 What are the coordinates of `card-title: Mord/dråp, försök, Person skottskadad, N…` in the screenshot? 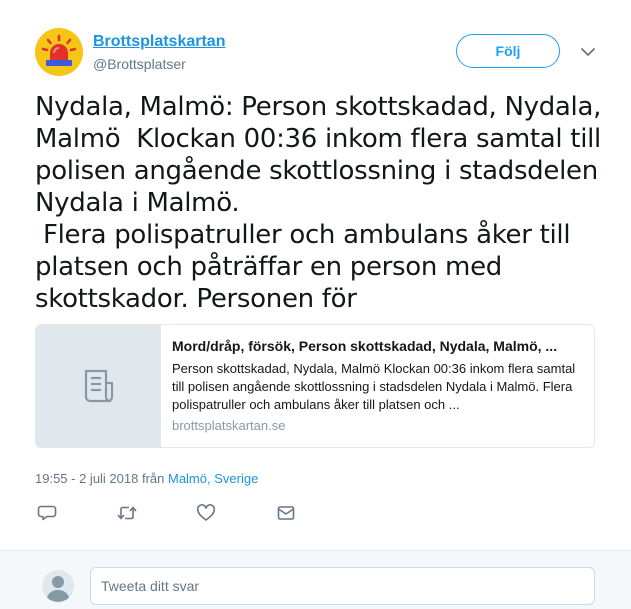 It's located at (365, 346).